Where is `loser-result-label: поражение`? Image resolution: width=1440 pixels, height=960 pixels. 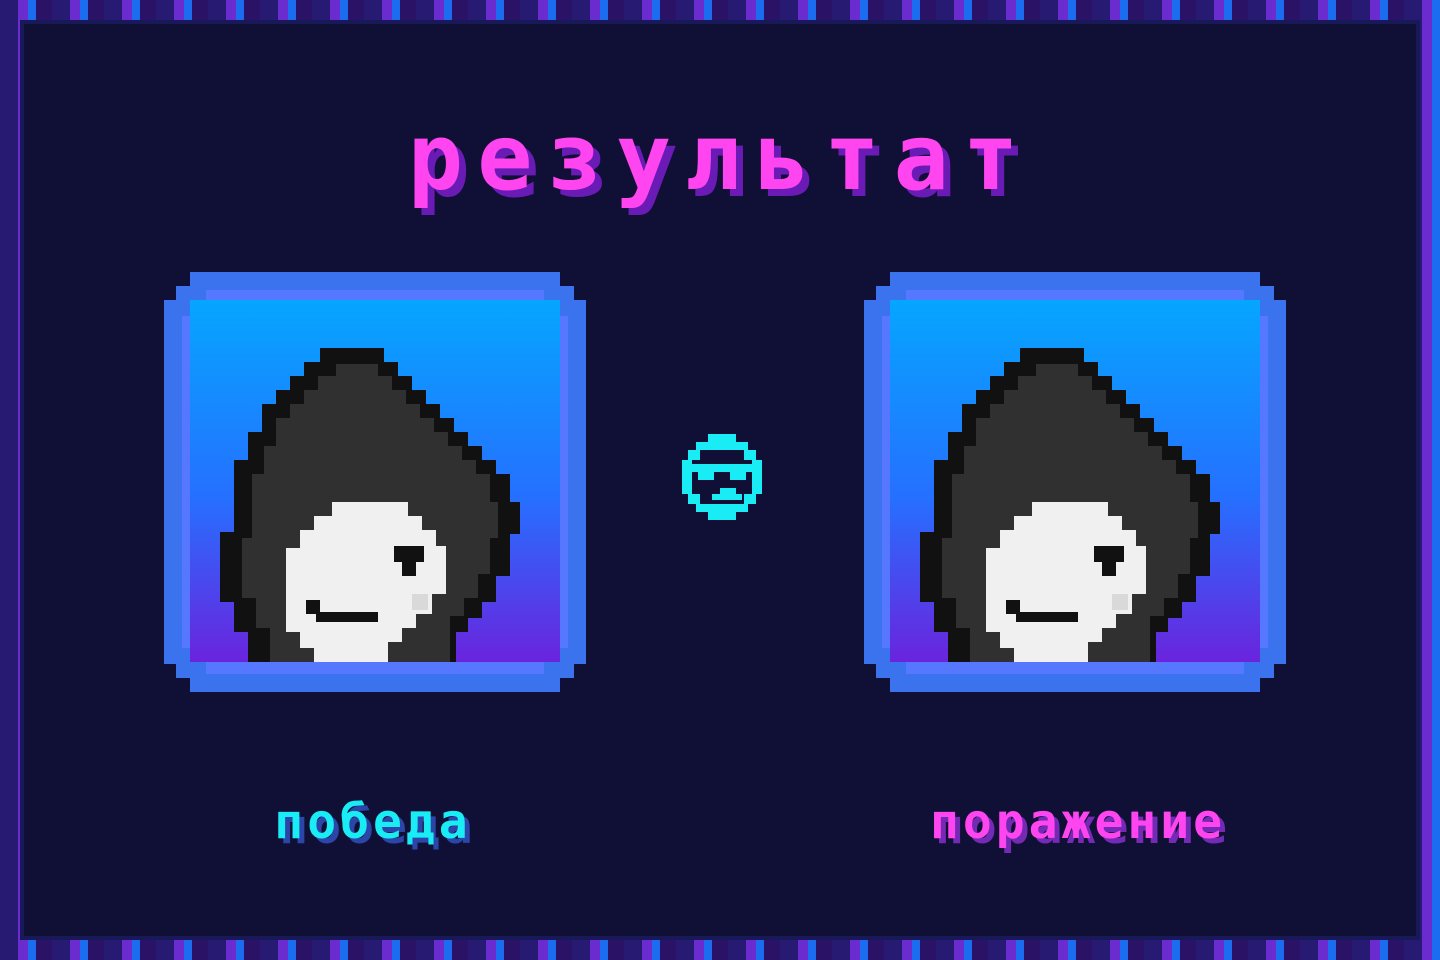 loser-result-label: поражение is located at coordinates (1078, 822).